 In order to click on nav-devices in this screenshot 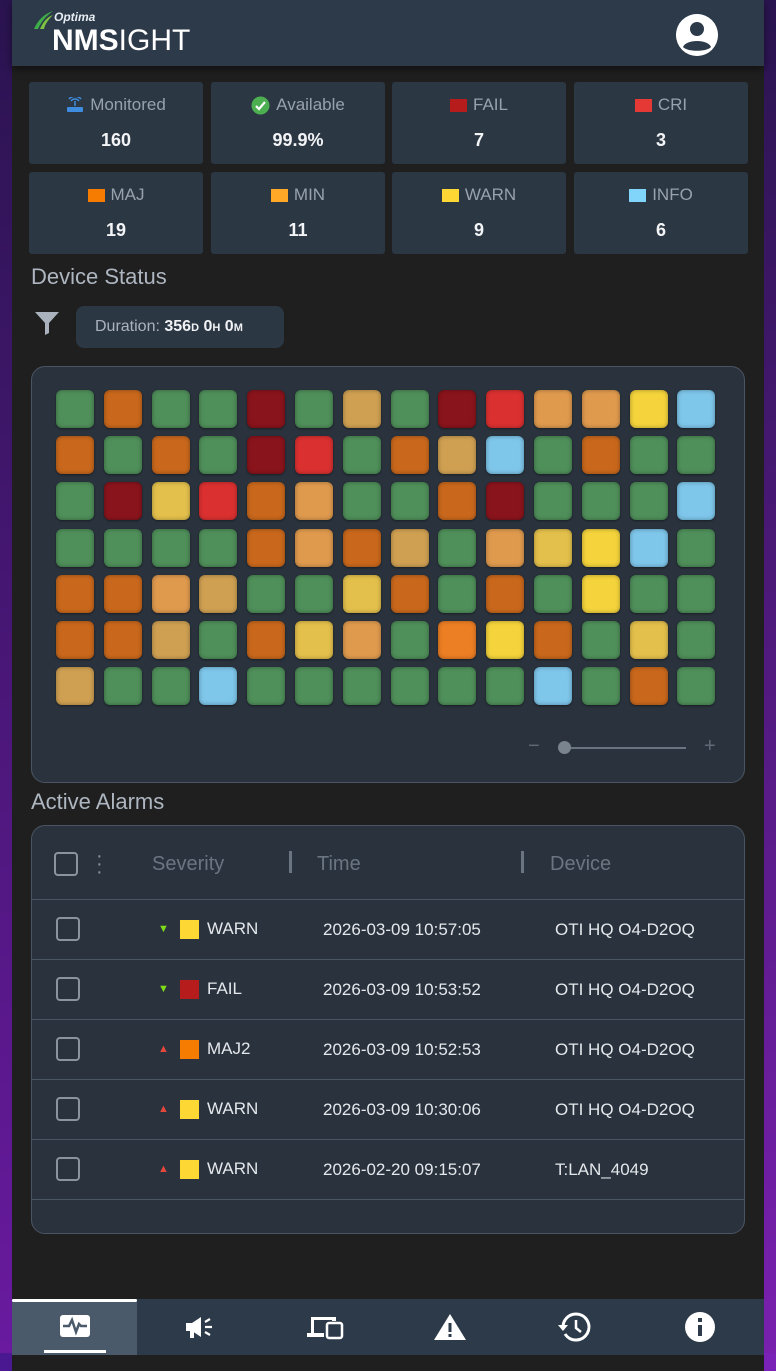, I will do `click(324, 1327)`.